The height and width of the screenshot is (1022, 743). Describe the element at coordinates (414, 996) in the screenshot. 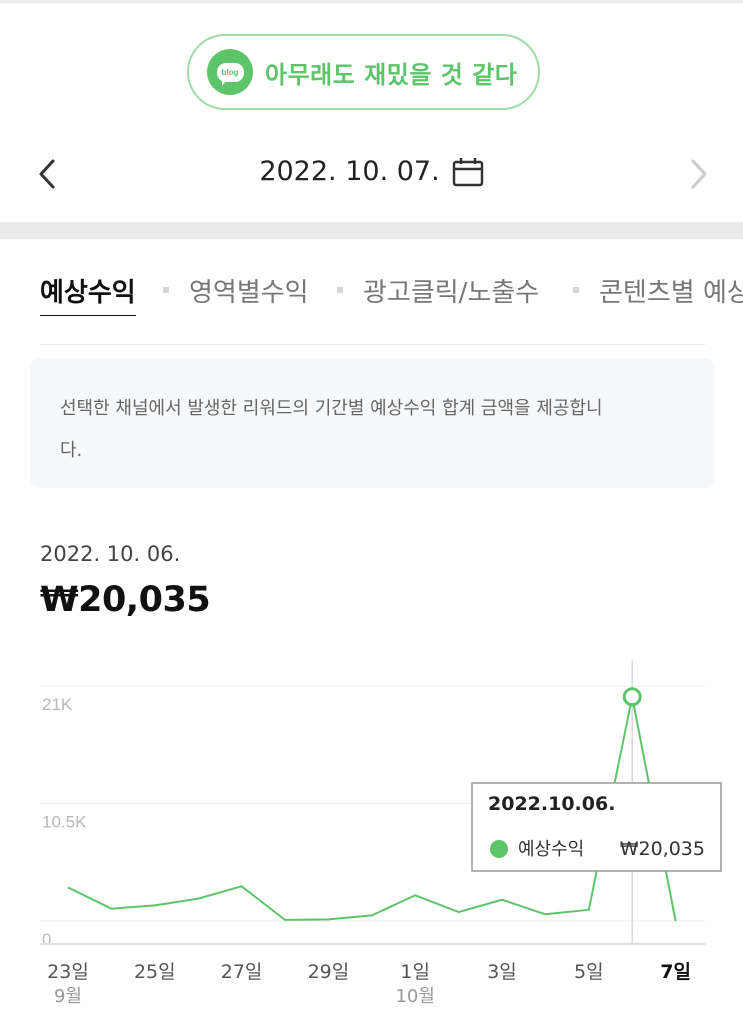

I see `x-tick-month-label: 10월` at that location.